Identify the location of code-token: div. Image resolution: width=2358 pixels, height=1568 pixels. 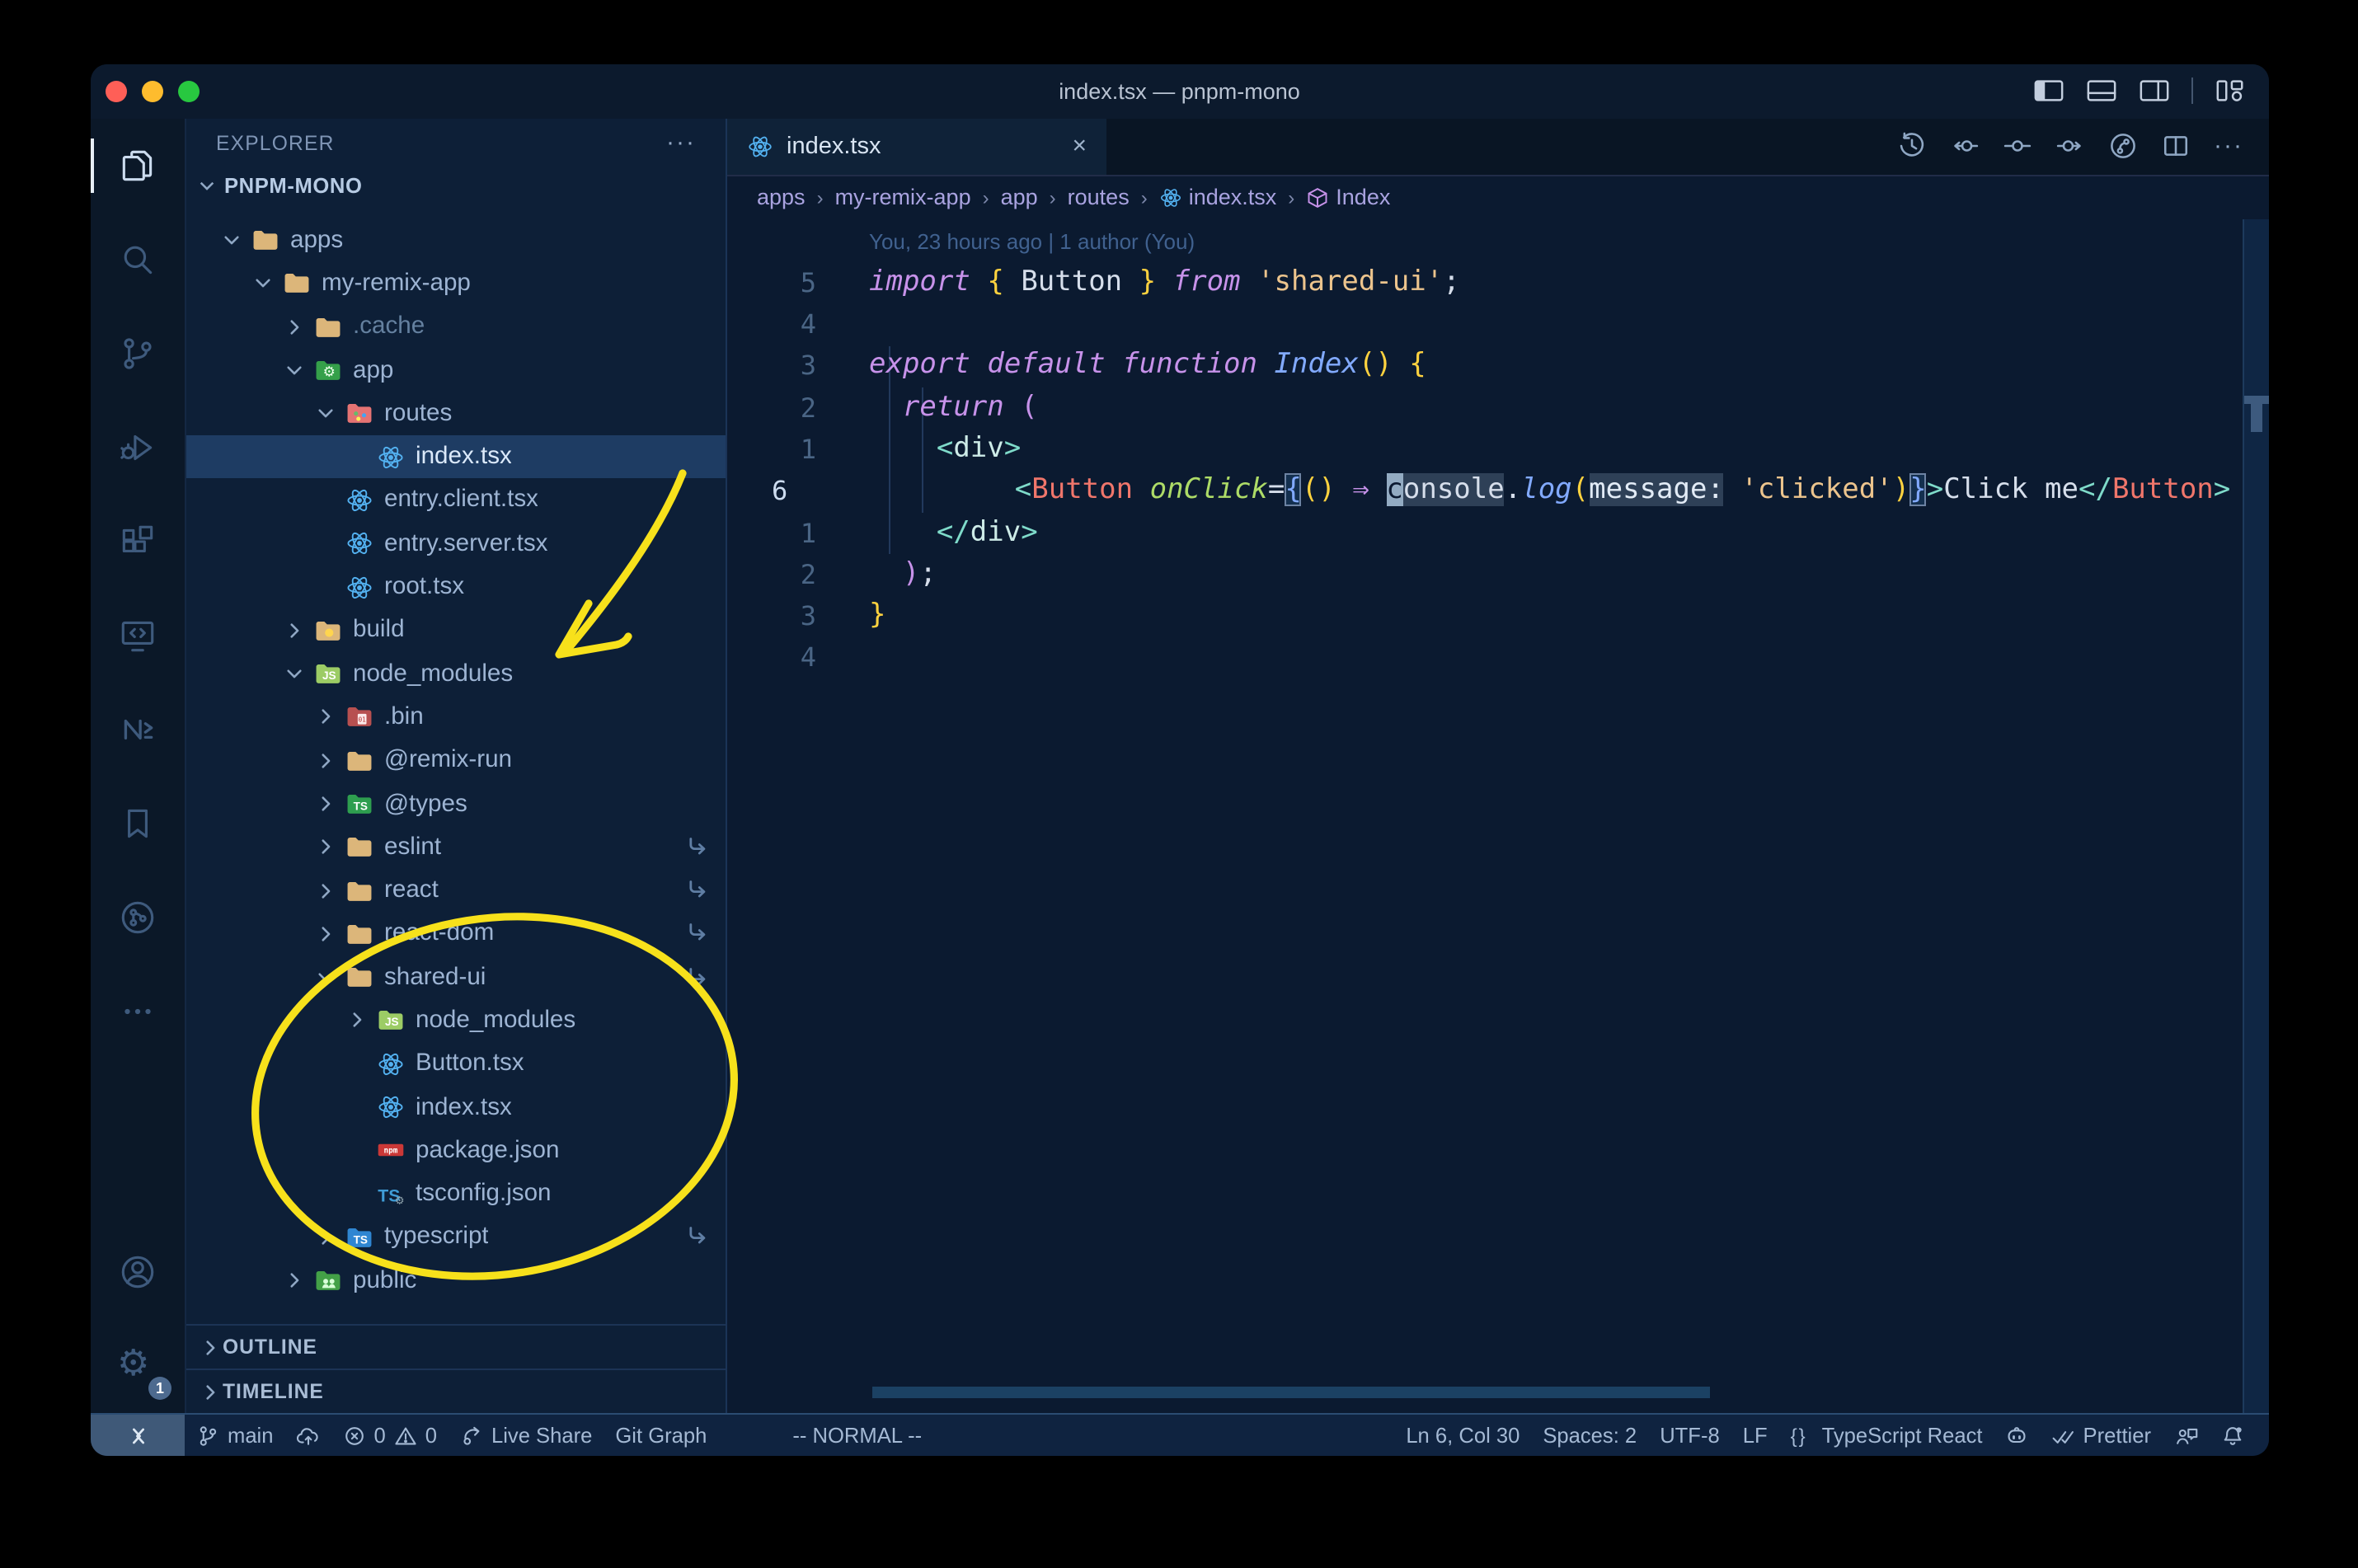
(979, 448).